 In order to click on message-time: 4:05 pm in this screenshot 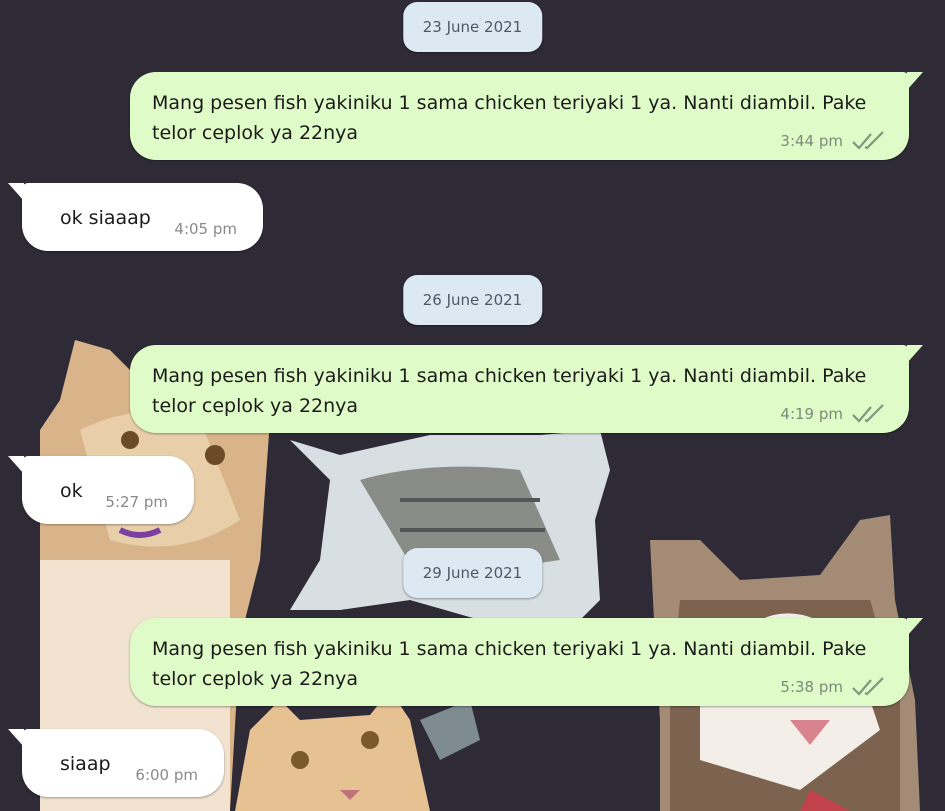, I will do `click(205, 229)`.